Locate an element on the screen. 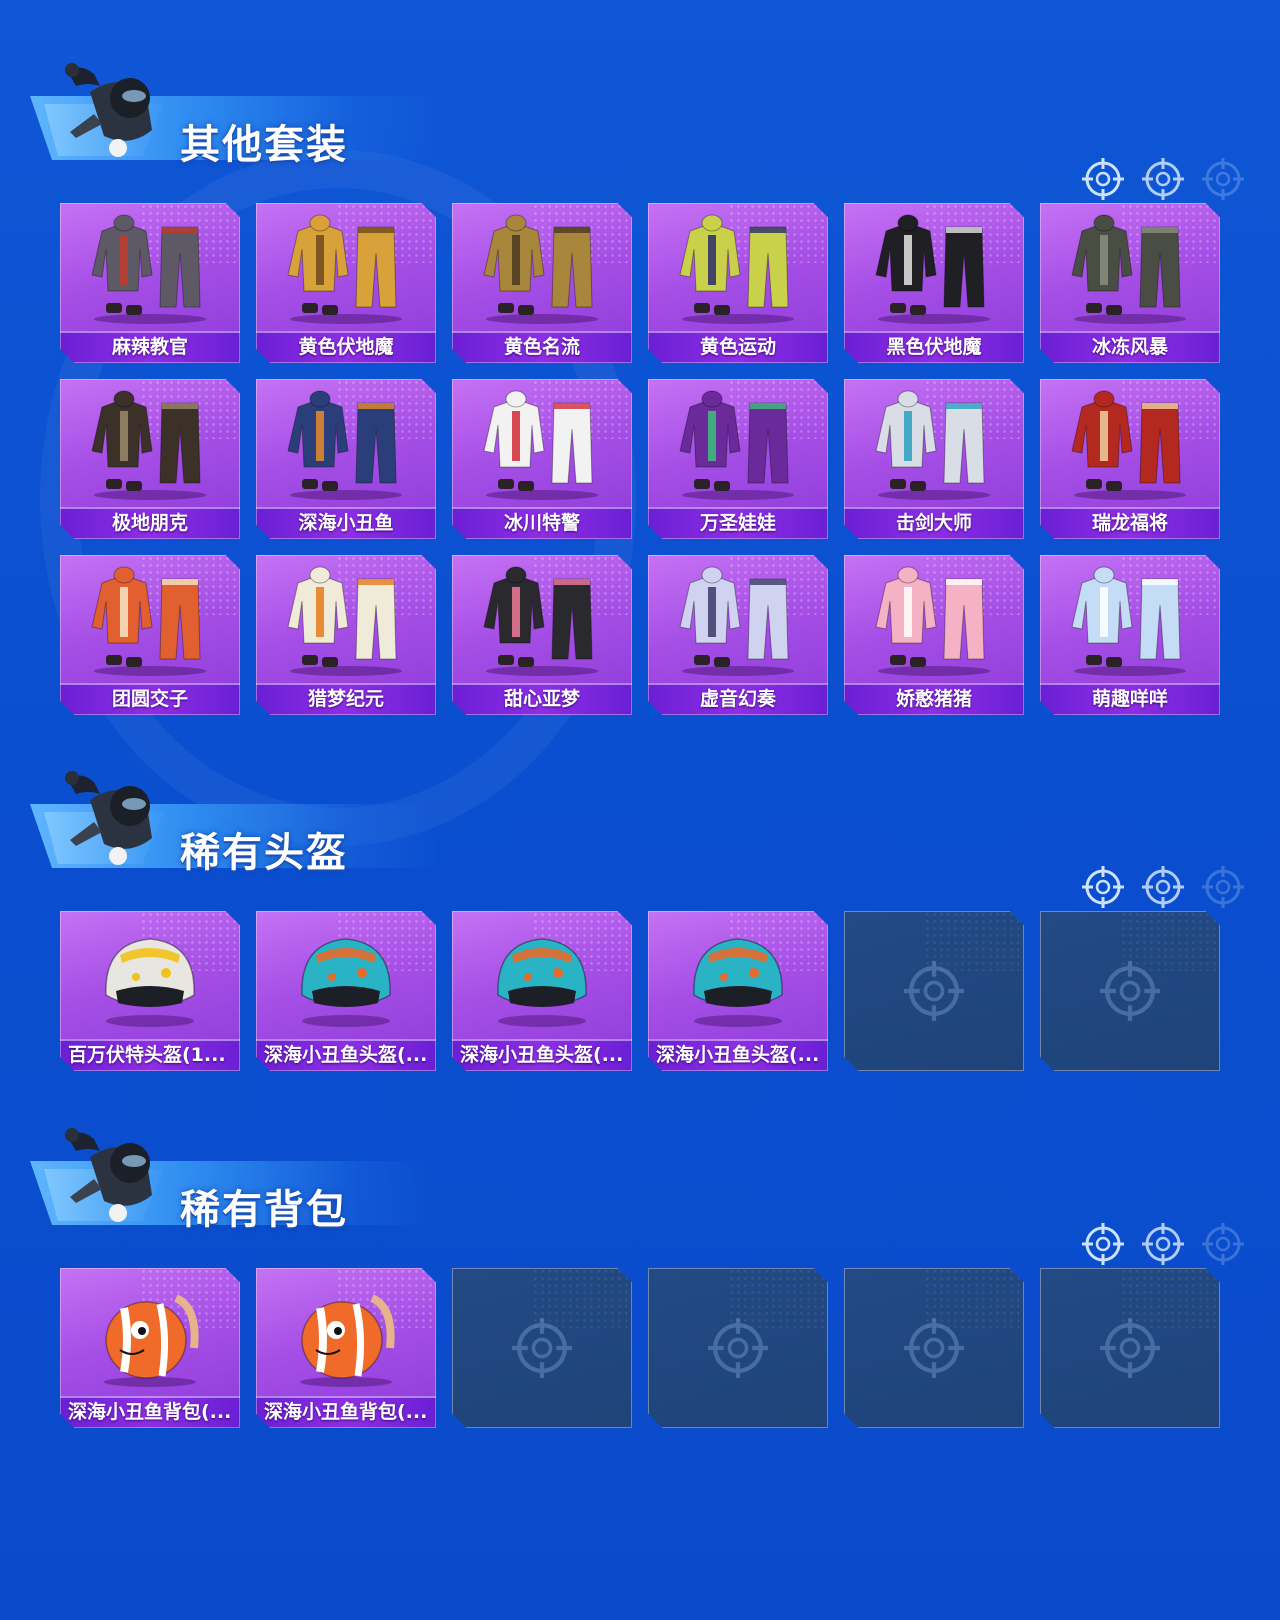 This screenshot has width=1280, height=1620. section-header: 其他套装 is located at coordinates (640, 130).